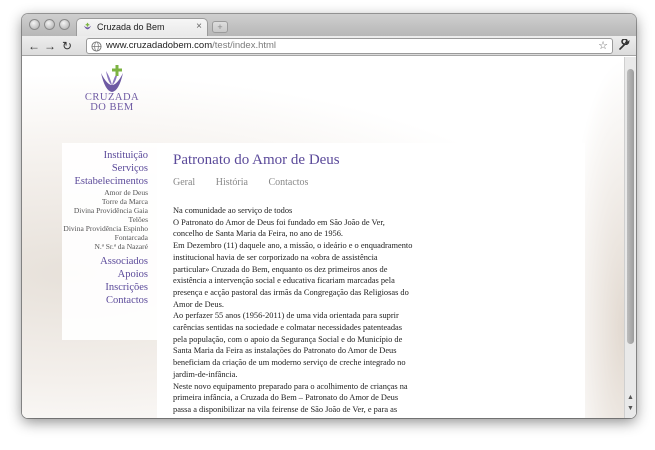  Describe the element at coordinates (105, 300) in the screenshot. I see `sidebar-item-contactos: Contactos` at that location.